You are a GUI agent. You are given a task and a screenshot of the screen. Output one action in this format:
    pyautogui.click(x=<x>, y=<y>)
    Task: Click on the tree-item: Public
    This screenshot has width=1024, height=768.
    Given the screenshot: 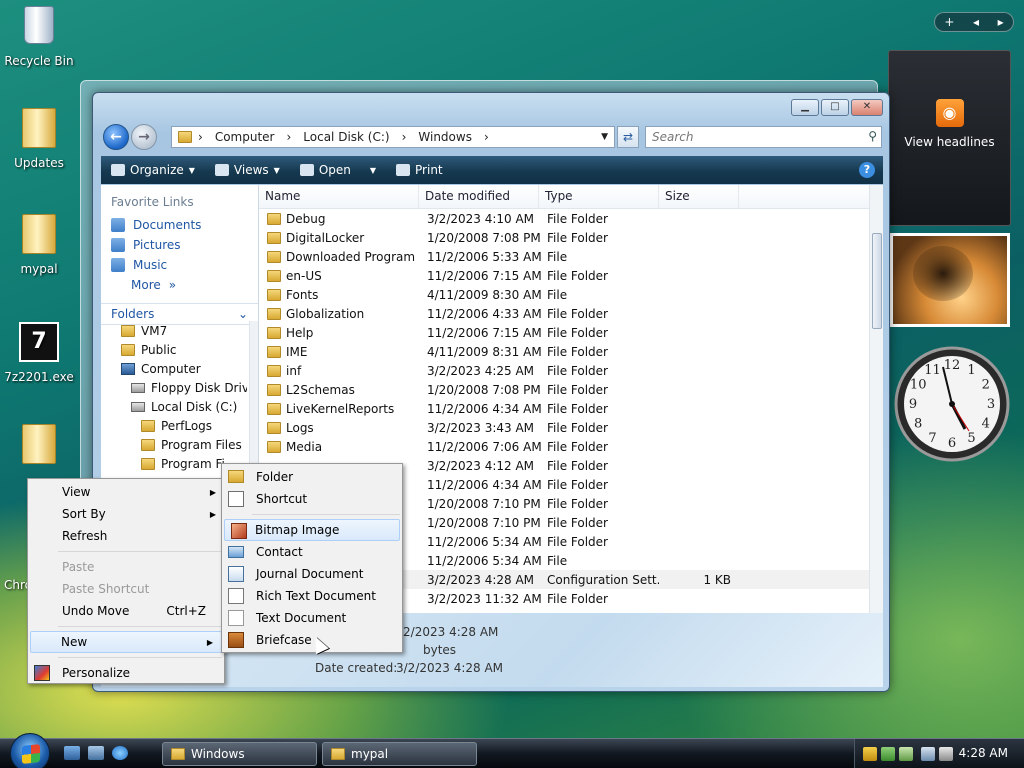 What is the action you would take?
    pyautogui.click(x=174, y=349)
    